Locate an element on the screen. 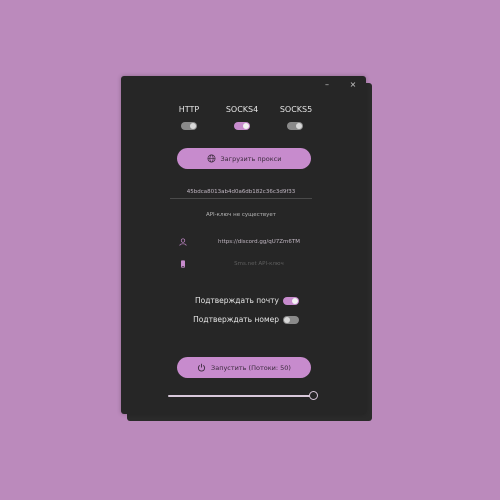 The image size is (500, 500). minimize-button: – is located at coordinates (327, 85).